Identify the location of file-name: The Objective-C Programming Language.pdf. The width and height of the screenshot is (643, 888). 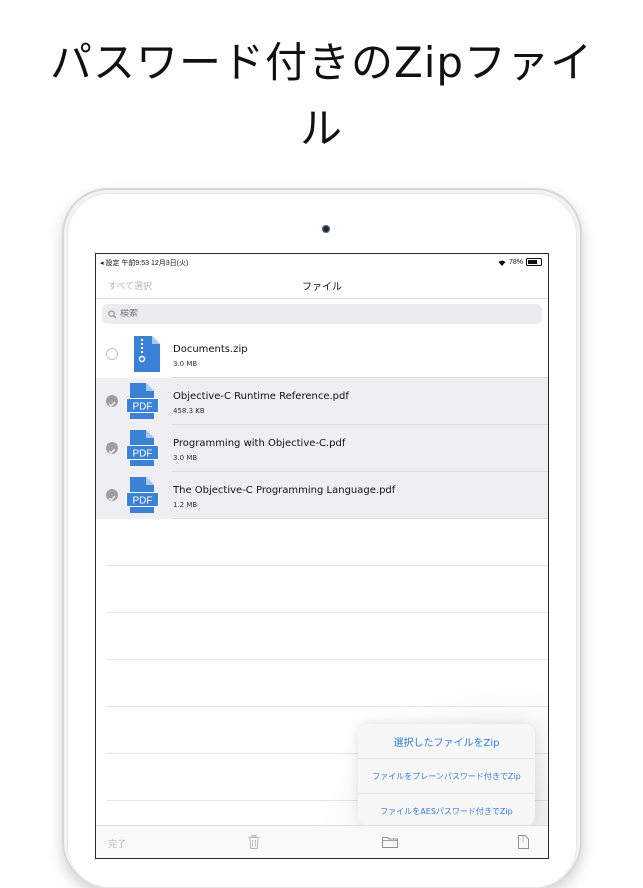
(284, 490).